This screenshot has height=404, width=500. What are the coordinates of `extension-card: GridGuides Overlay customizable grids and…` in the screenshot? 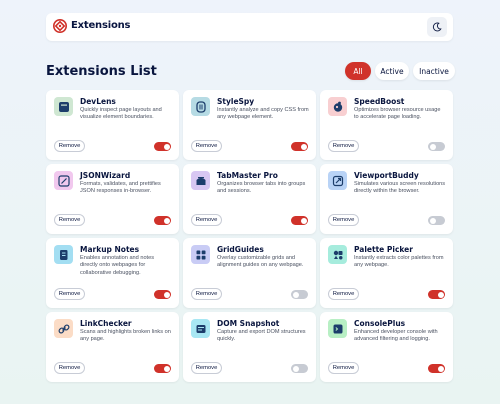 It's located at (249, 273).